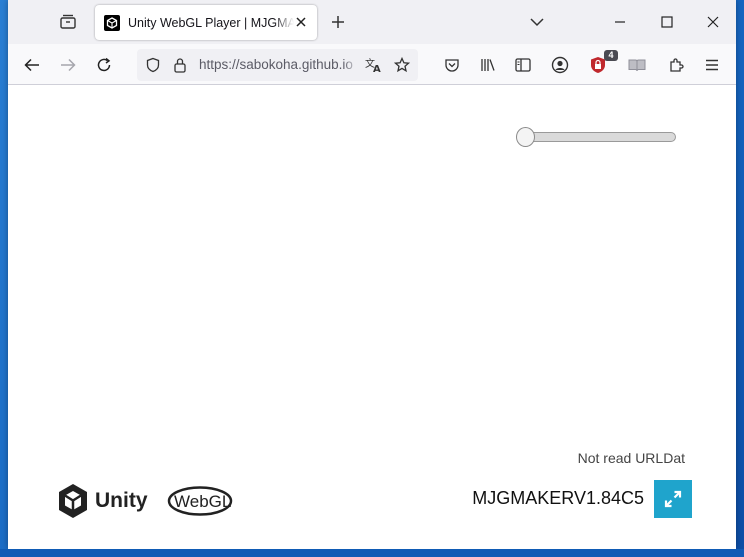 The image size is (744, 557). I want to click on tab-close-button, so click(301, 22).